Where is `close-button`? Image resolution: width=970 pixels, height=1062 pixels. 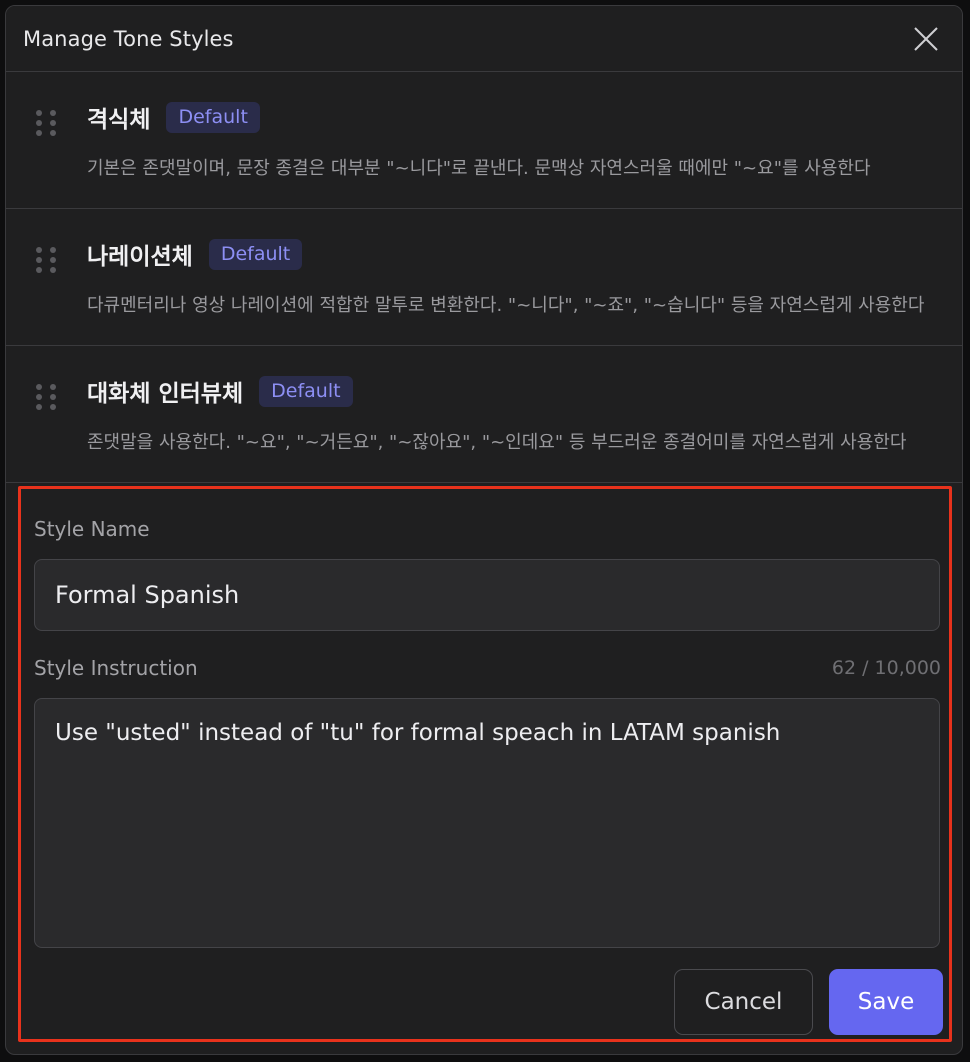 close-button is located at coordinates (926, 39).